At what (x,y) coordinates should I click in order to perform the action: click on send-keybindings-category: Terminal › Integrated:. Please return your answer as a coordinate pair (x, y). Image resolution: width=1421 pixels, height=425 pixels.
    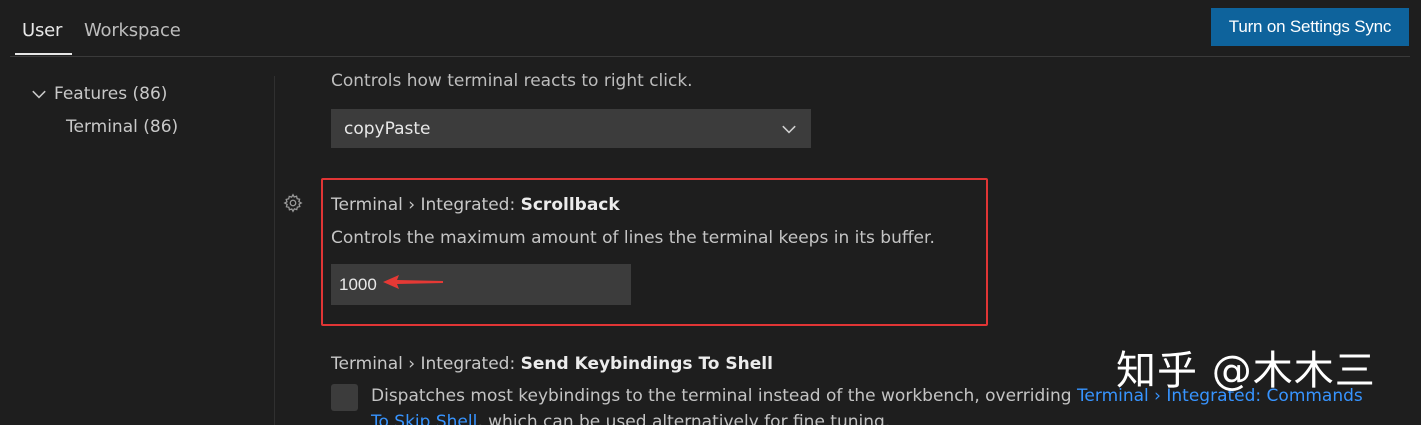
    Looking at the image, I should click on (426, 364).